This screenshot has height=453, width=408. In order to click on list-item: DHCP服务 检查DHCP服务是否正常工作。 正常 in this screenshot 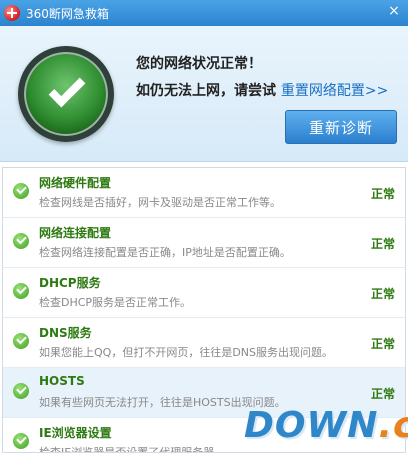, I will do `click(204, 293)`.